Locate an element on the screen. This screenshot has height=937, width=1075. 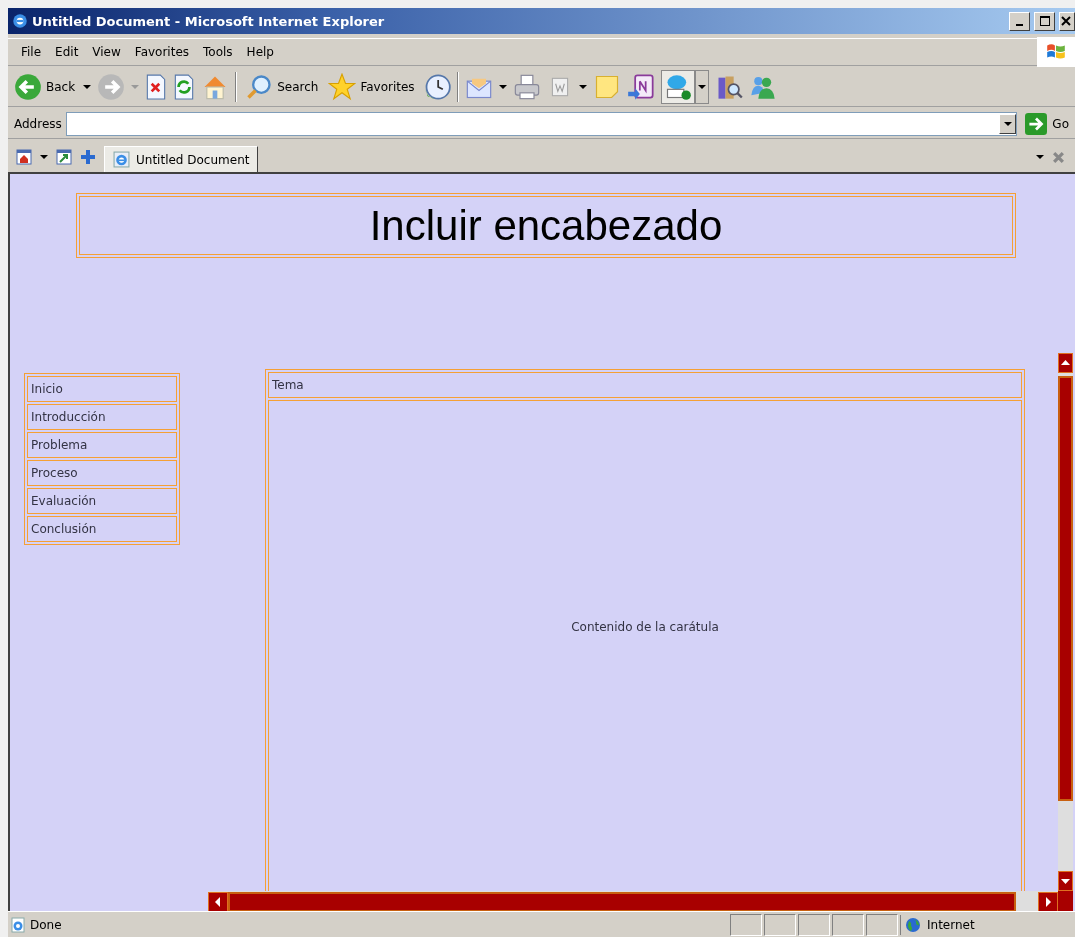
menu-item: Edit is located at coordinates (67, 52).